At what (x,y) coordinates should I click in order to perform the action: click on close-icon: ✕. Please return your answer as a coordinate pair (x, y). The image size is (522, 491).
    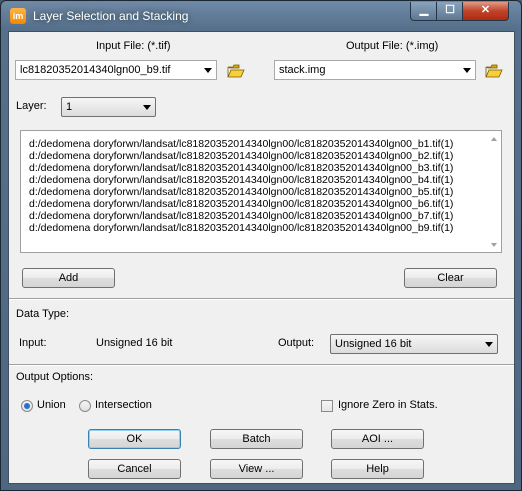
    Looking at the image, I should click on (485, 11).